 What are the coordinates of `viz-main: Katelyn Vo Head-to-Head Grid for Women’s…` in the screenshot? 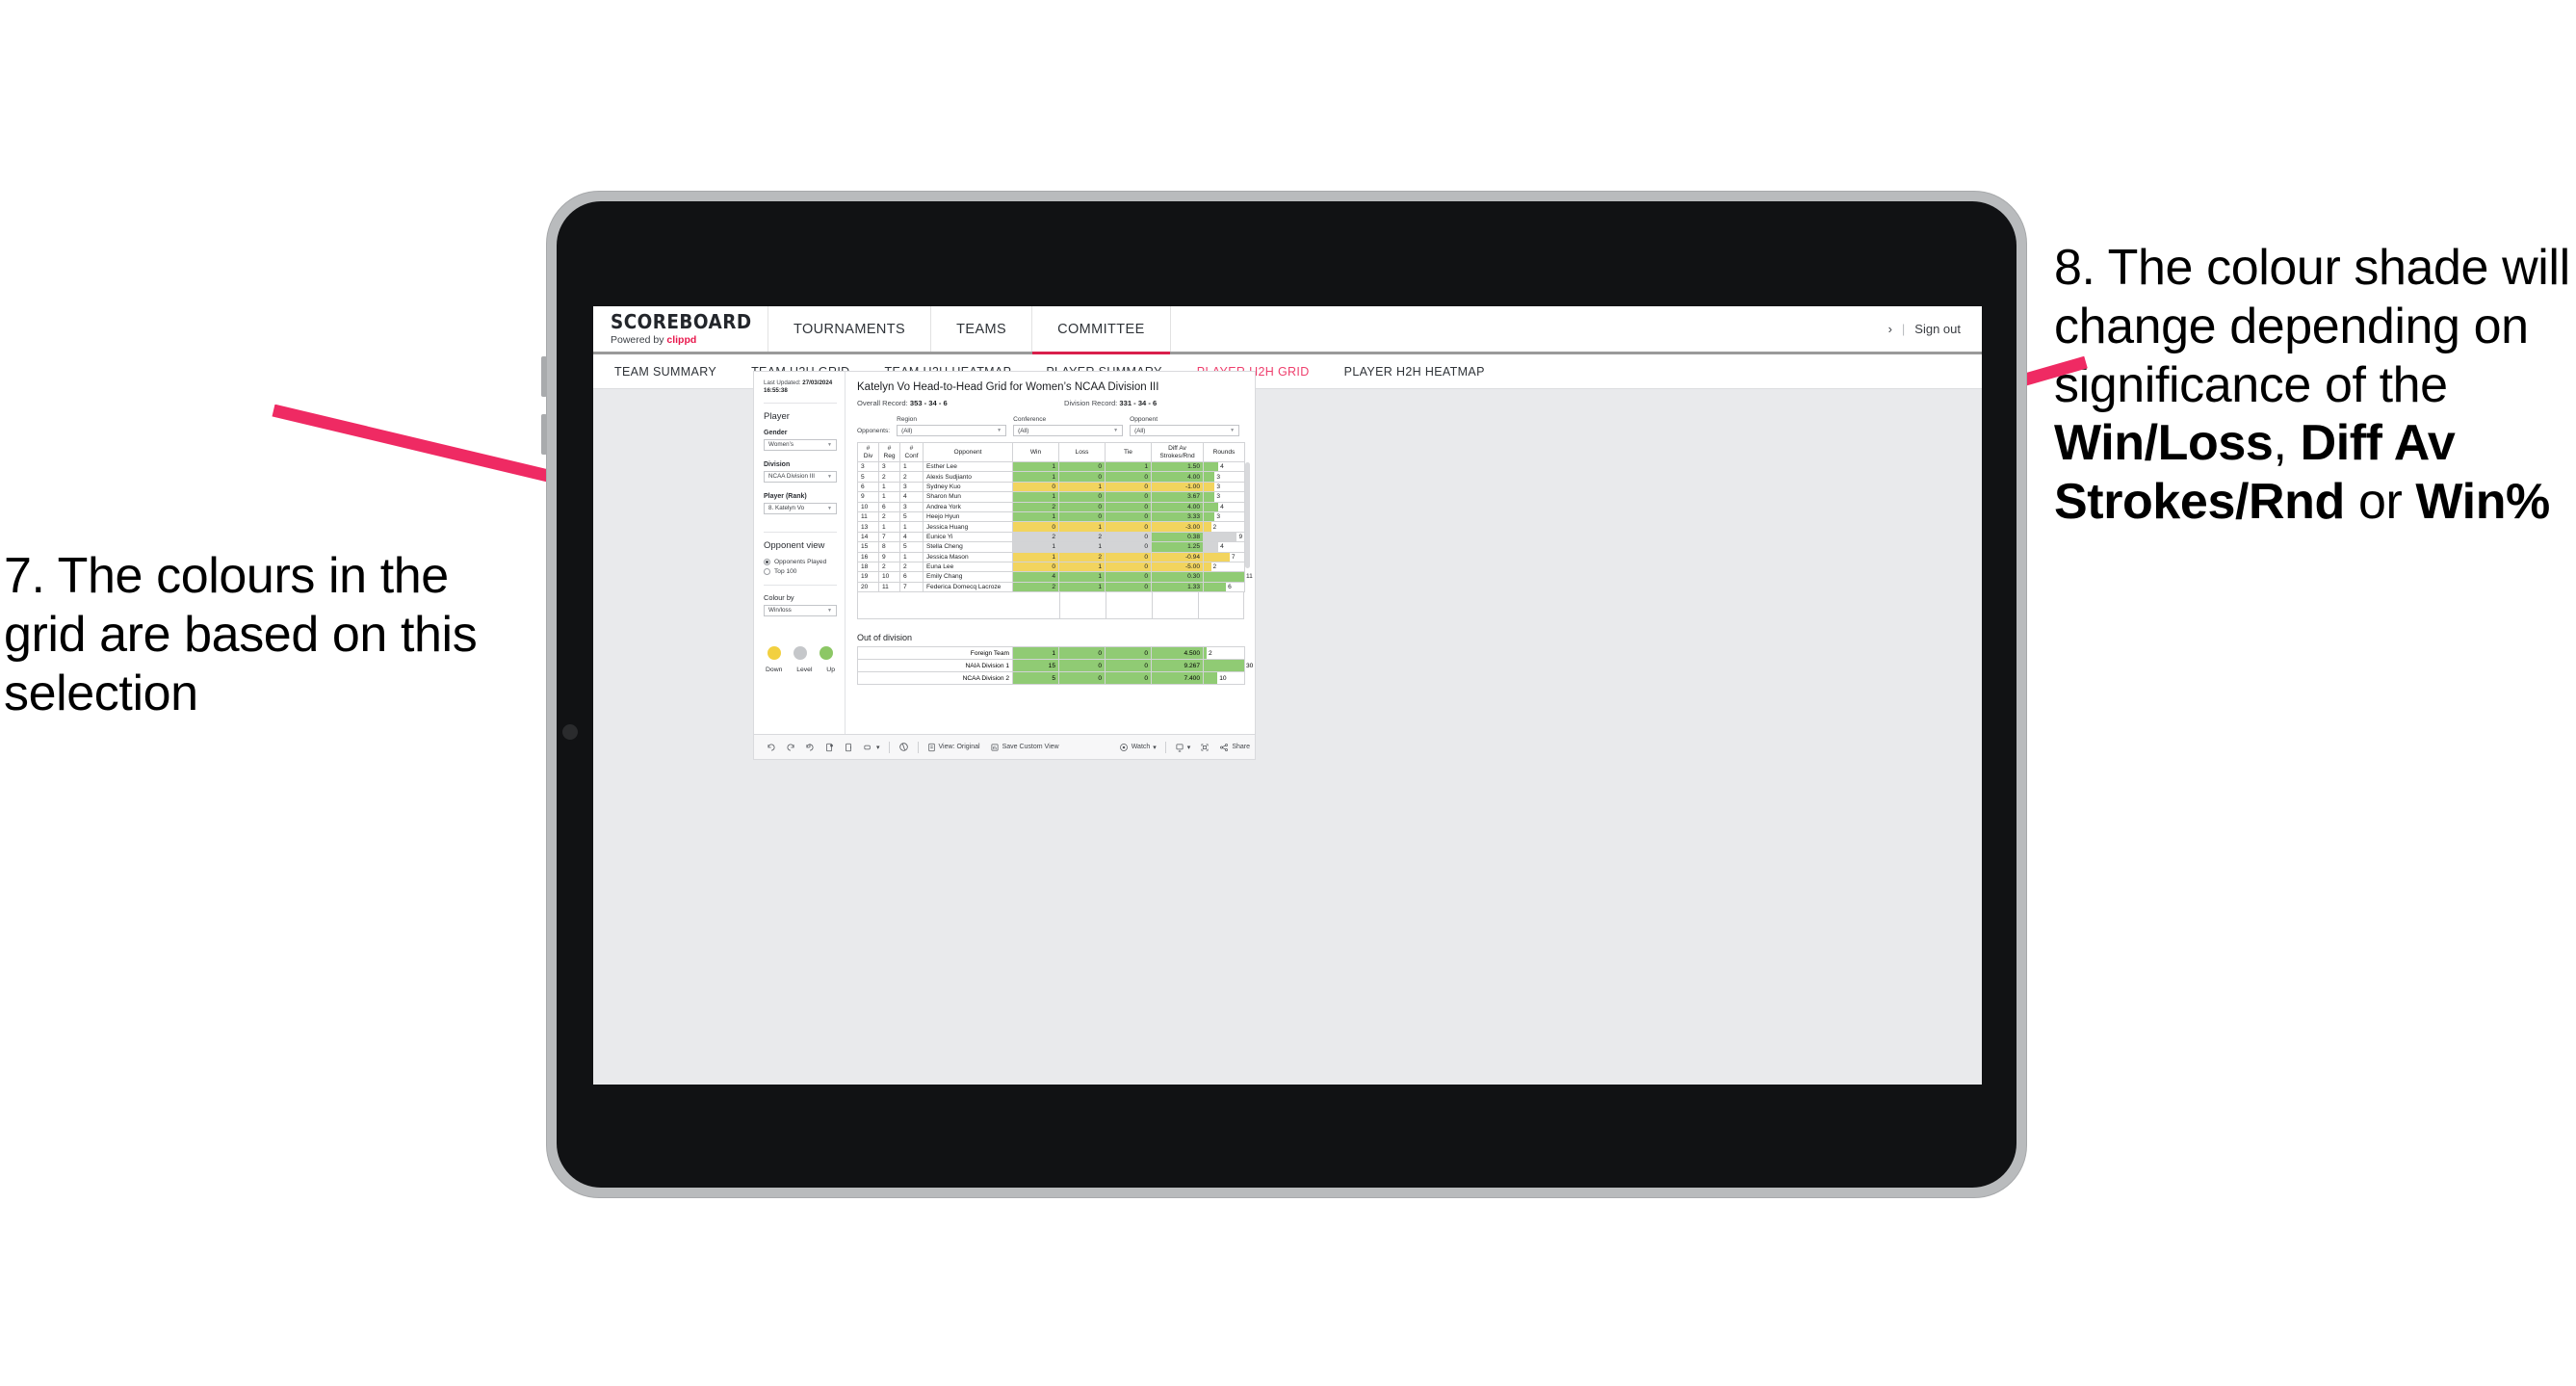 It's located at (1050, 553).